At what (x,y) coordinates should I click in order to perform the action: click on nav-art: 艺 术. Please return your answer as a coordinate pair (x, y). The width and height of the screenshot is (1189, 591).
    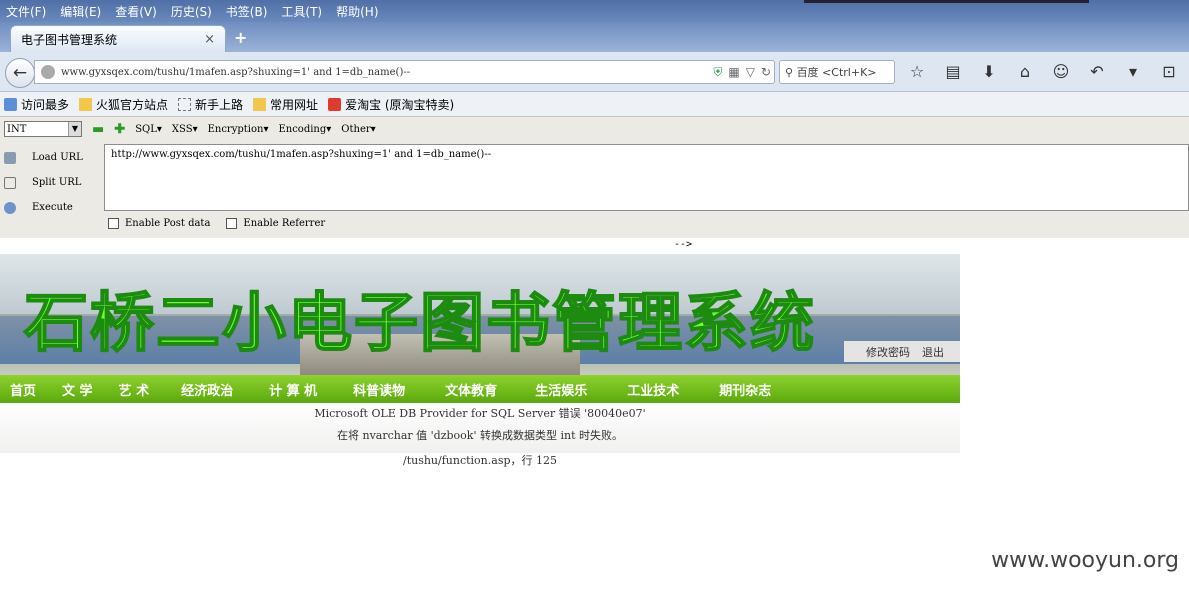
    Looking at the image, I should click on (134, 389).